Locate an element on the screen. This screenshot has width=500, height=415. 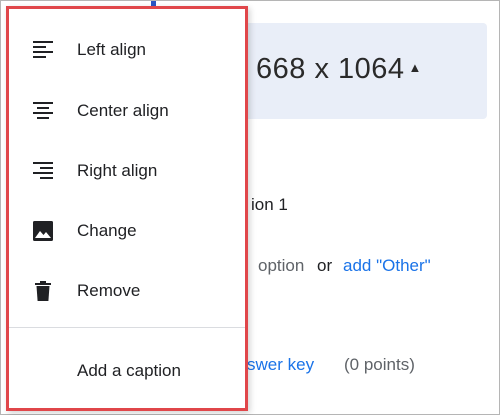
menu-item-center-align: Center align is located at coordinates (127, 111).